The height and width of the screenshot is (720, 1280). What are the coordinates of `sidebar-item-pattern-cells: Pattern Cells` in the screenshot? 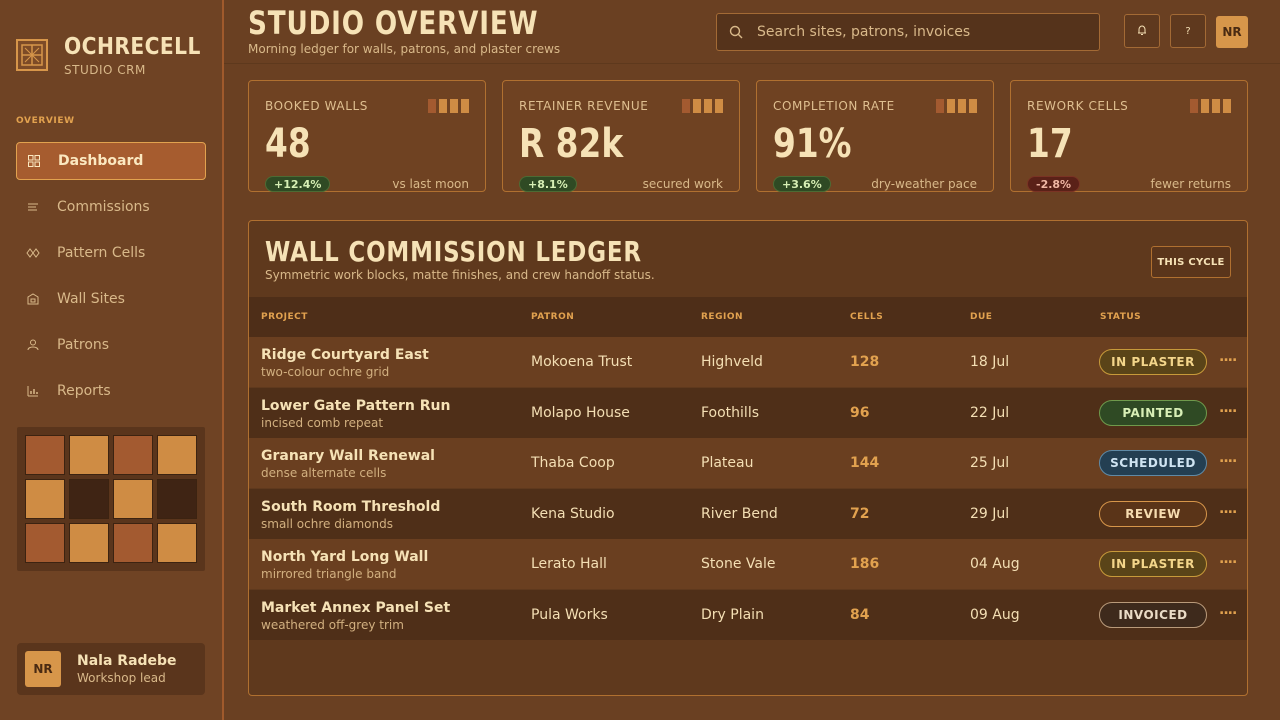 It's located at (111, 253).